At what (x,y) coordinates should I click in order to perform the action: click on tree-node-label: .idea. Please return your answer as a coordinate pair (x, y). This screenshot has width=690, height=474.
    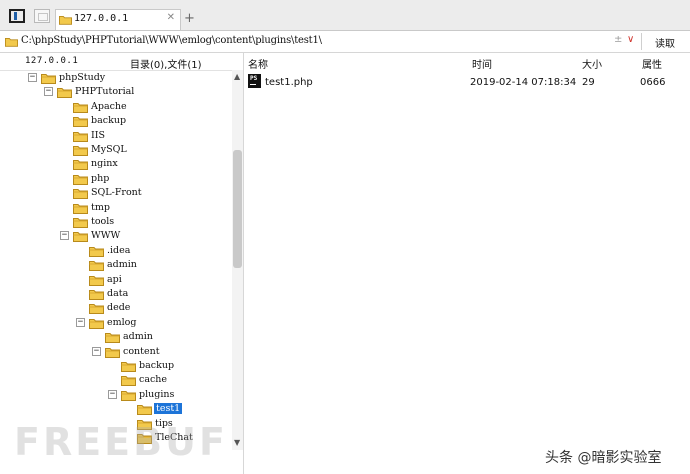
    Looking at the image, I should click on (119, 250).